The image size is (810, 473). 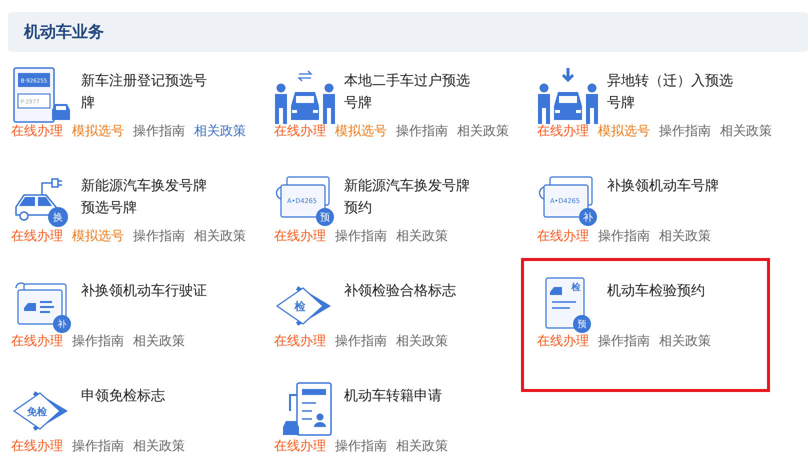 What do you see at coordinates (670, 92) in the screenshot?
I see `service-title: 异地转（迁）入预选号牌` at bounding box center [670, 92].